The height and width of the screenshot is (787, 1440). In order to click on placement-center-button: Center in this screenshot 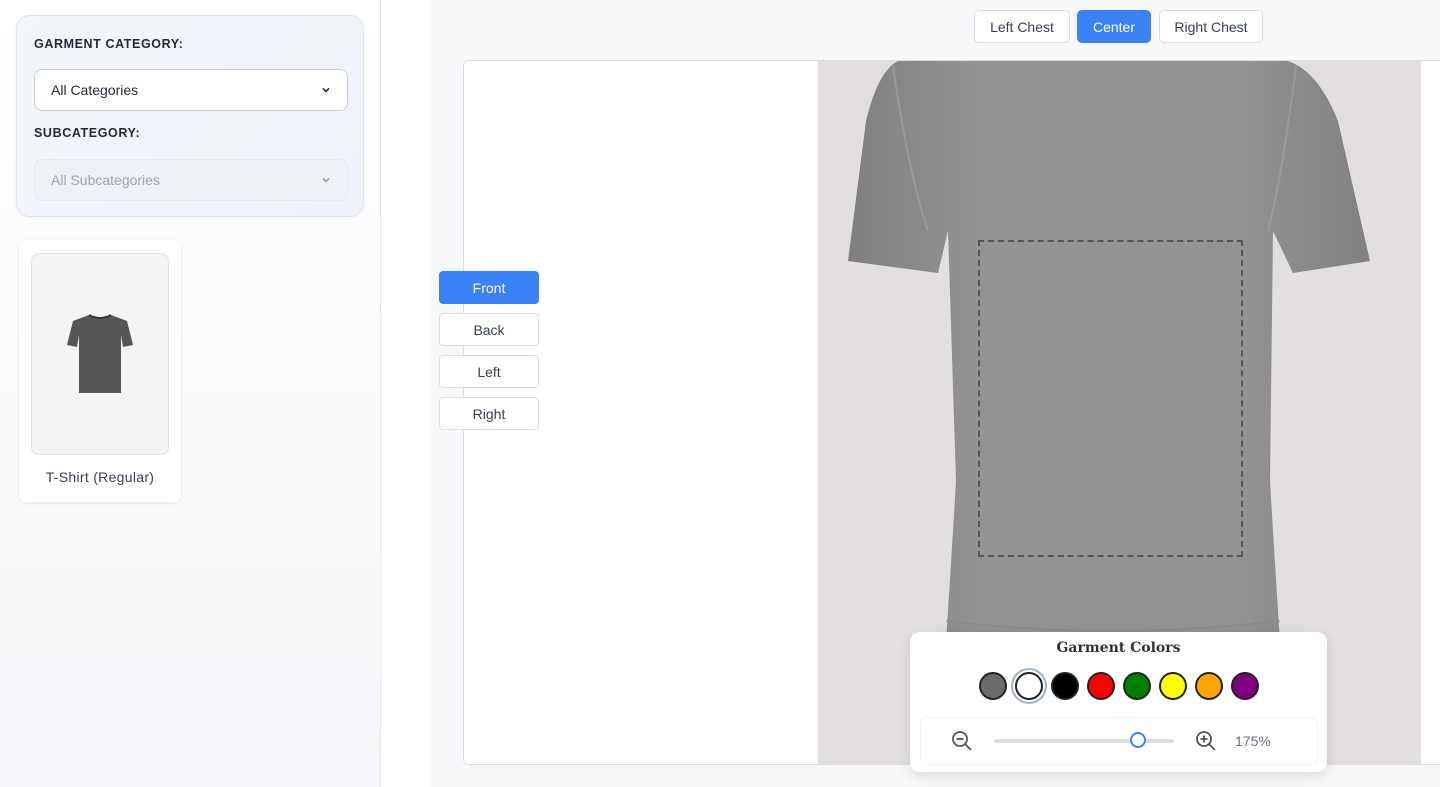, I will do `click(1114, 26)`.